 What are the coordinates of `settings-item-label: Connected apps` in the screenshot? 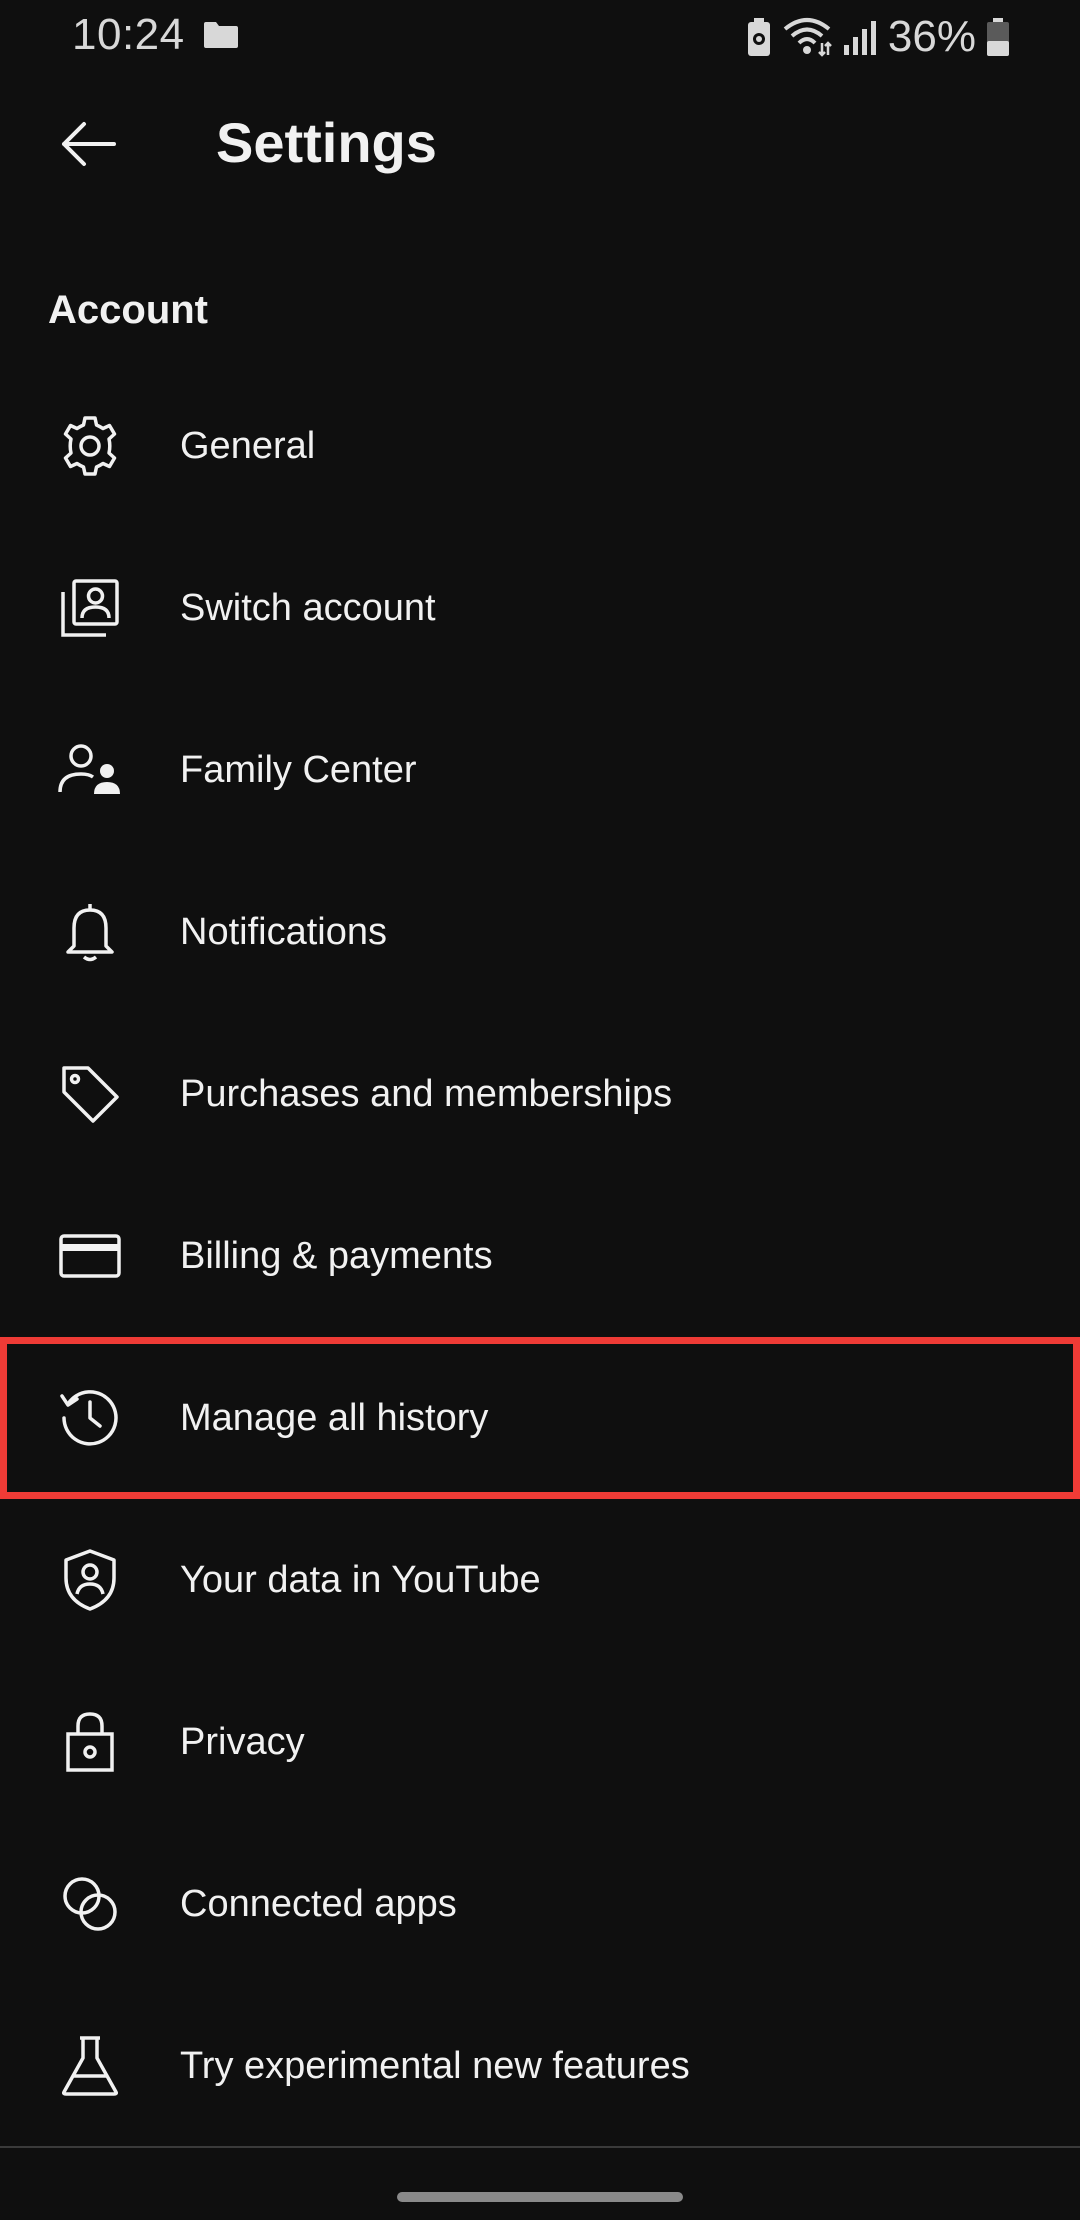 It's located at (318, 1903).